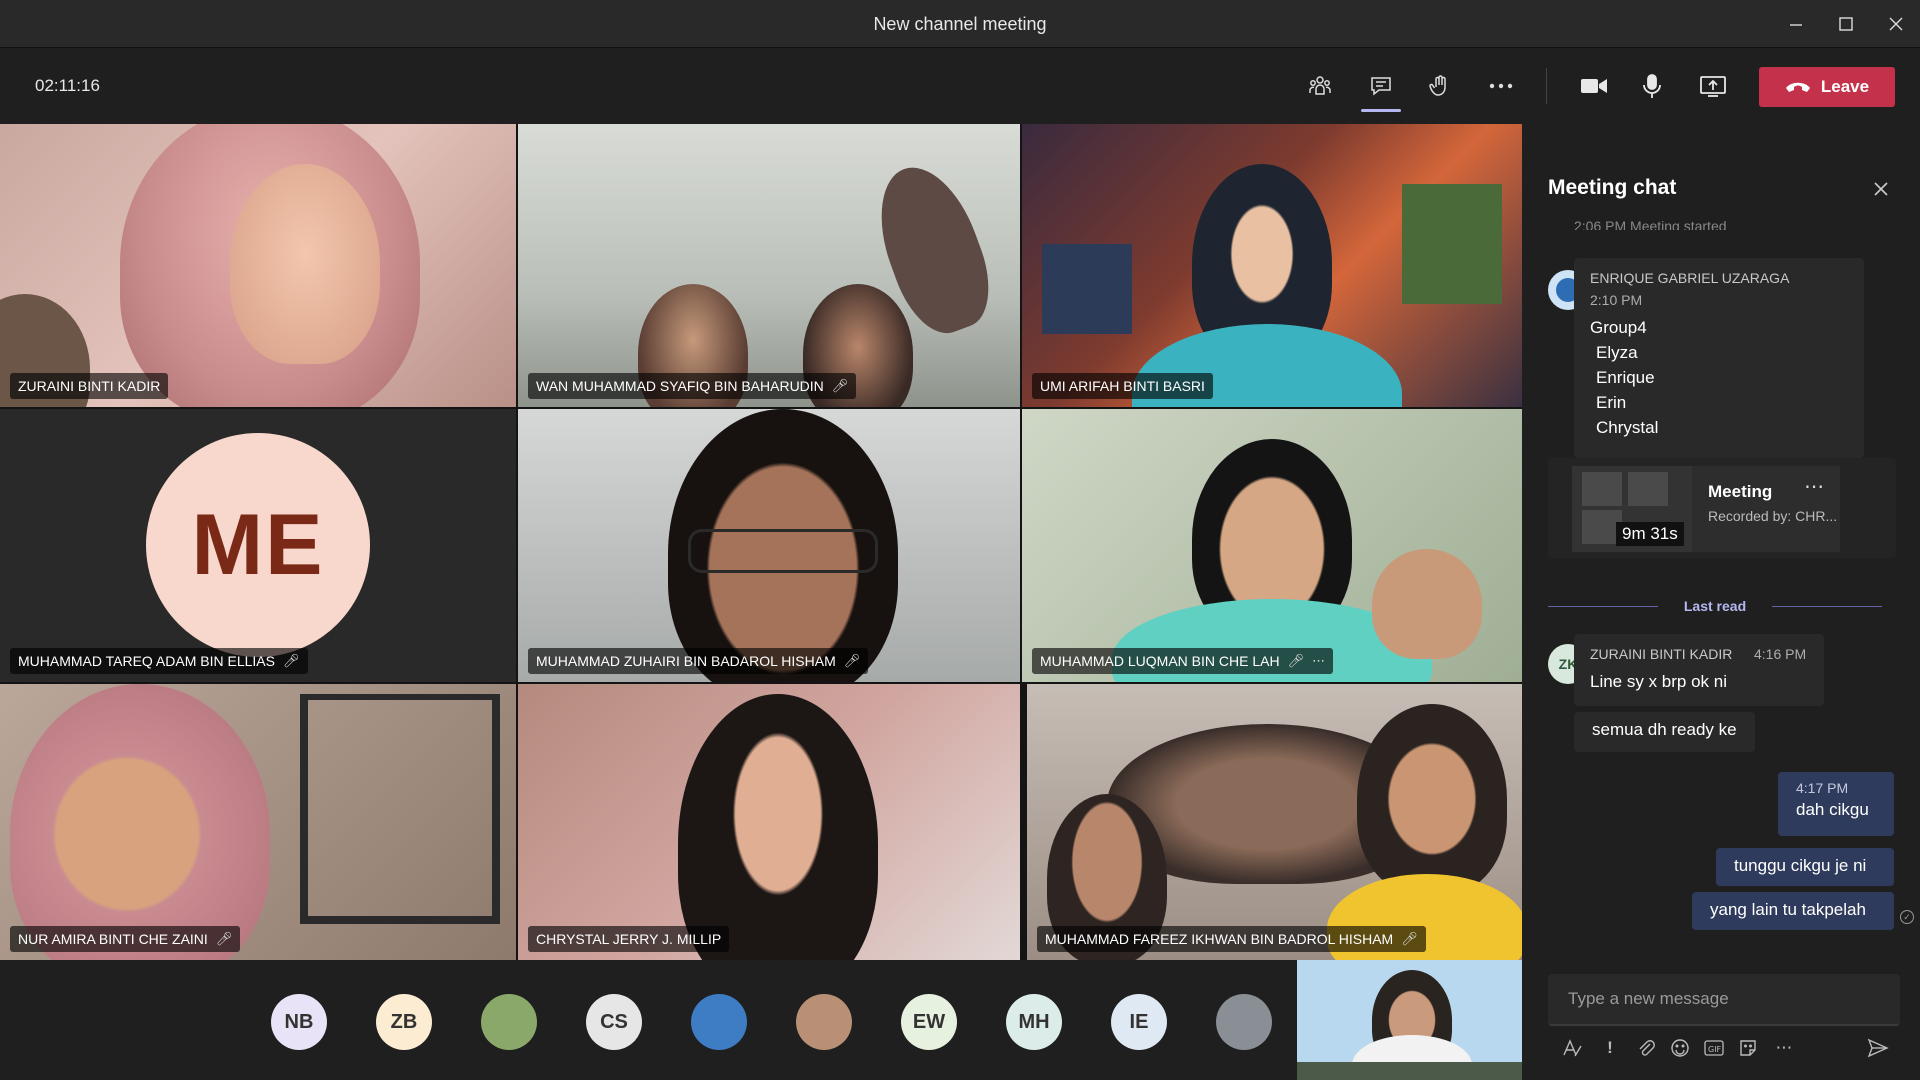  I want to click on message-text: Line sy x brp ok ni, so click(1659, 681).